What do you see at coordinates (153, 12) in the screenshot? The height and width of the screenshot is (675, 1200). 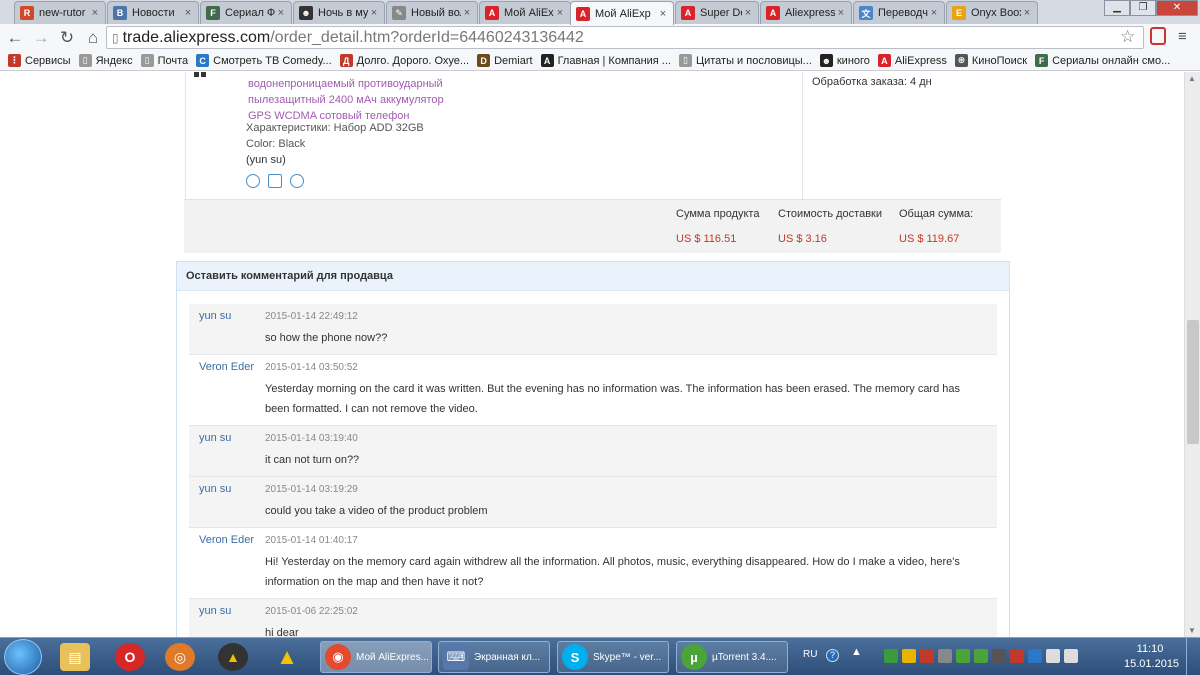 I see `tab-novosti: B Новости ×` at bounding box center [153, 12].